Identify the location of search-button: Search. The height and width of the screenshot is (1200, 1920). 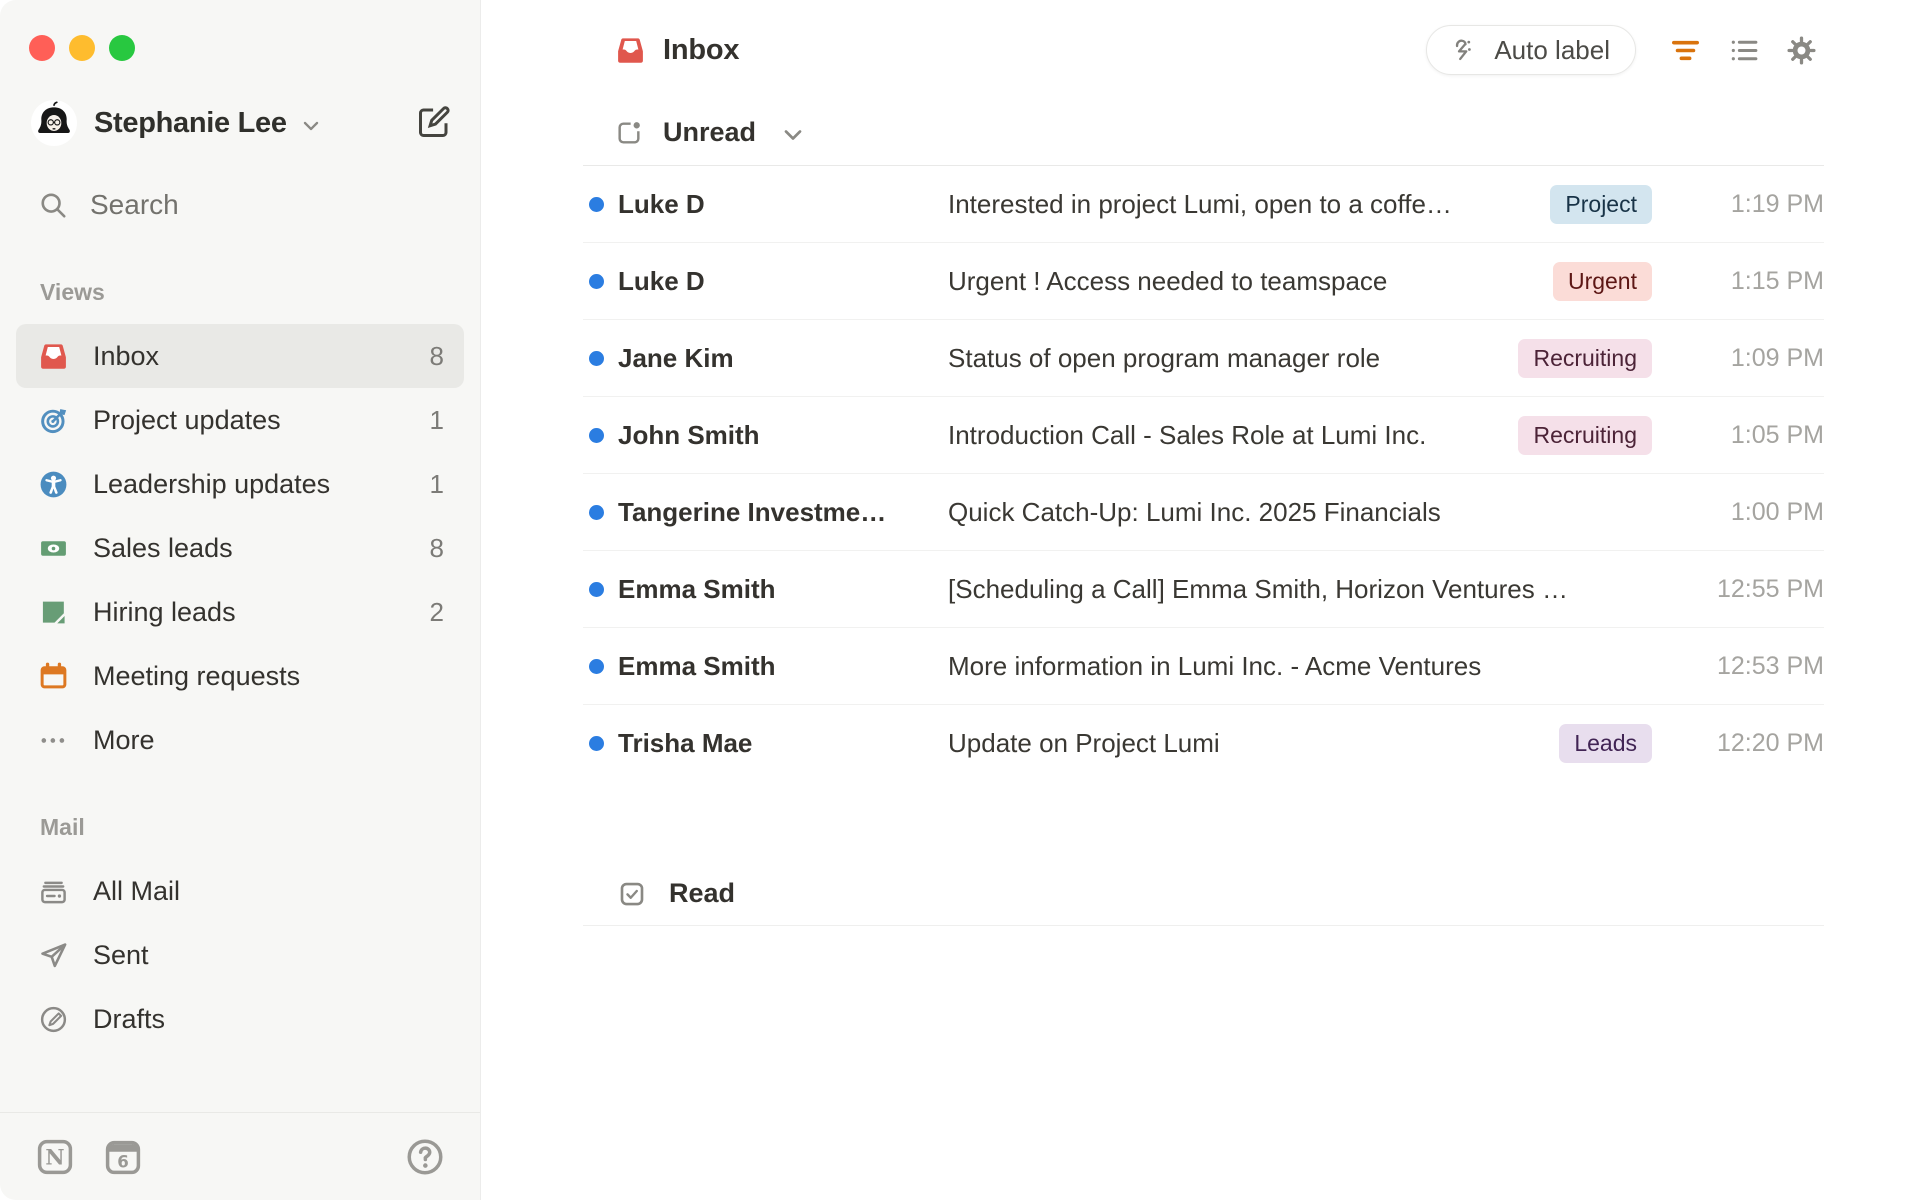
(240, 205).